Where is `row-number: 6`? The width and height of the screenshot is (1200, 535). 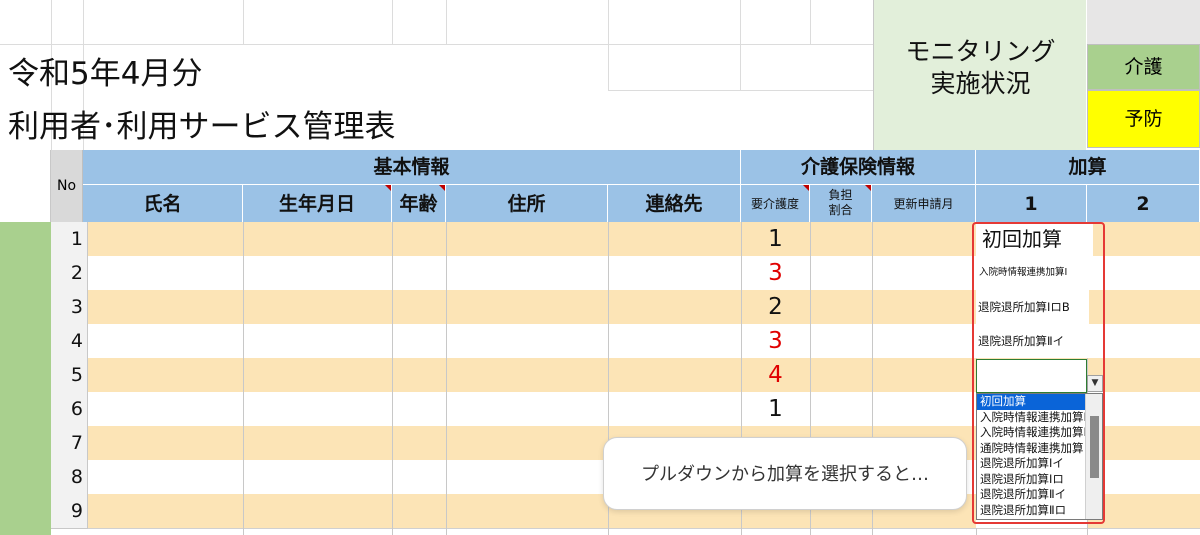
row-number: 6 is located at coordinates (69, 409).